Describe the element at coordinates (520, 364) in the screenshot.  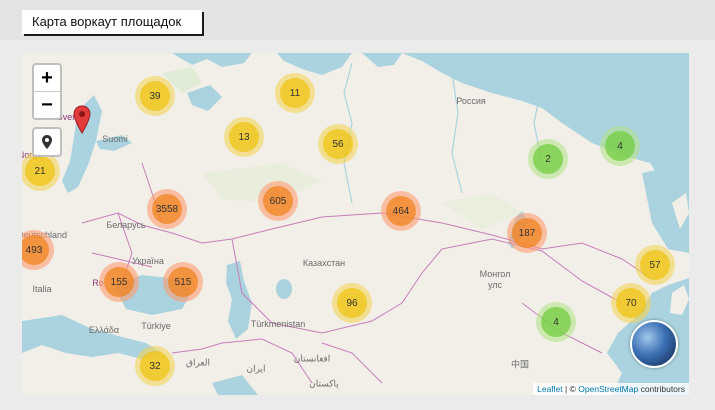
I see `label-zhongguo: 中国` at that location.